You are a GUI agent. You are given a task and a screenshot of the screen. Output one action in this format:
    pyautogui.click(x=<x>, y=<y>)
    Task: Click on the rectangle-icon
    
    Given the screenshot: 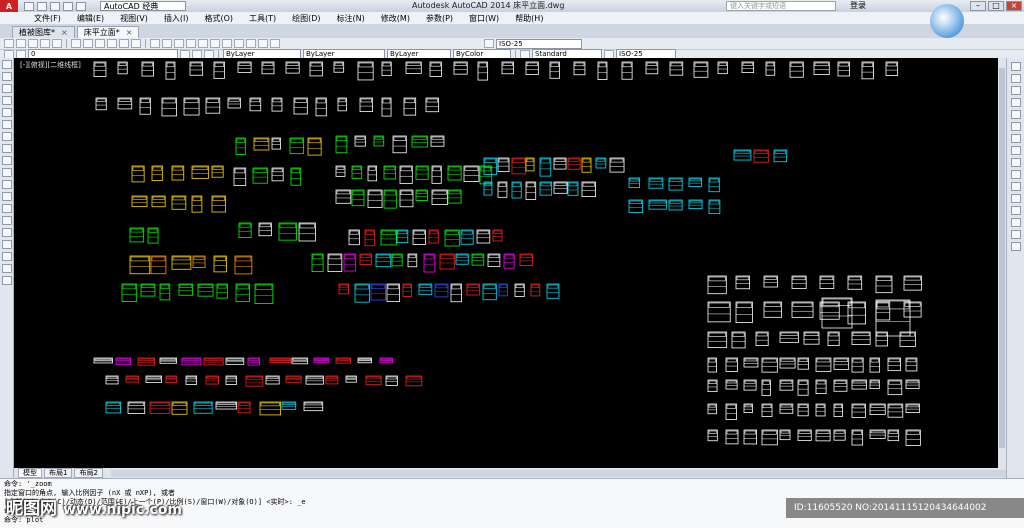 What is the action you would take?
    pyautogui.click(x=6, y=112)
    